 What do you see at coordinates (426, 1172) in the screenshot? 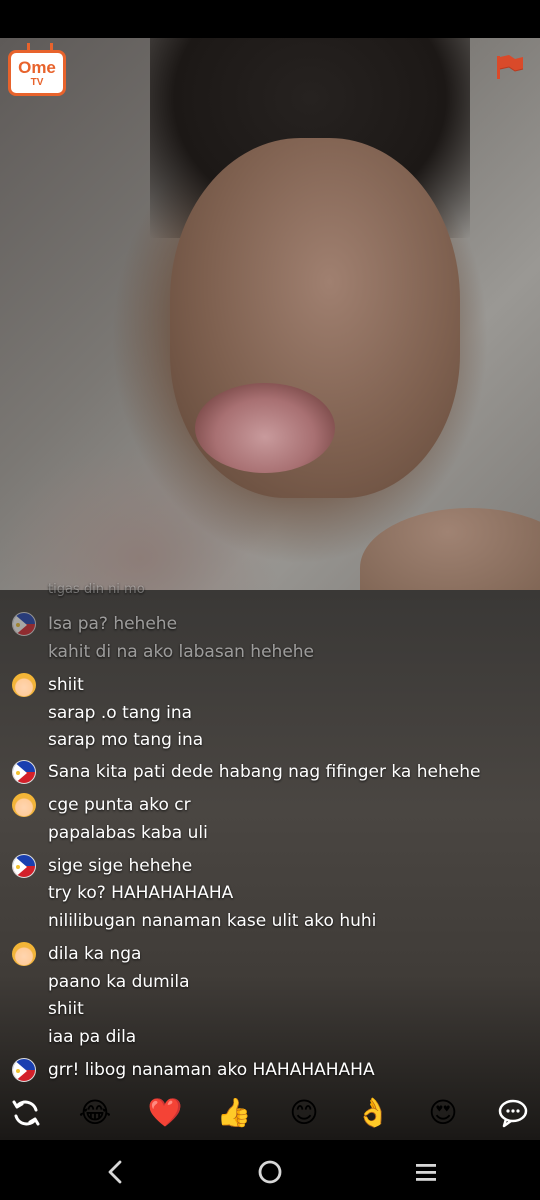
I see `recents-icon` at bounding box center [426, 1172].